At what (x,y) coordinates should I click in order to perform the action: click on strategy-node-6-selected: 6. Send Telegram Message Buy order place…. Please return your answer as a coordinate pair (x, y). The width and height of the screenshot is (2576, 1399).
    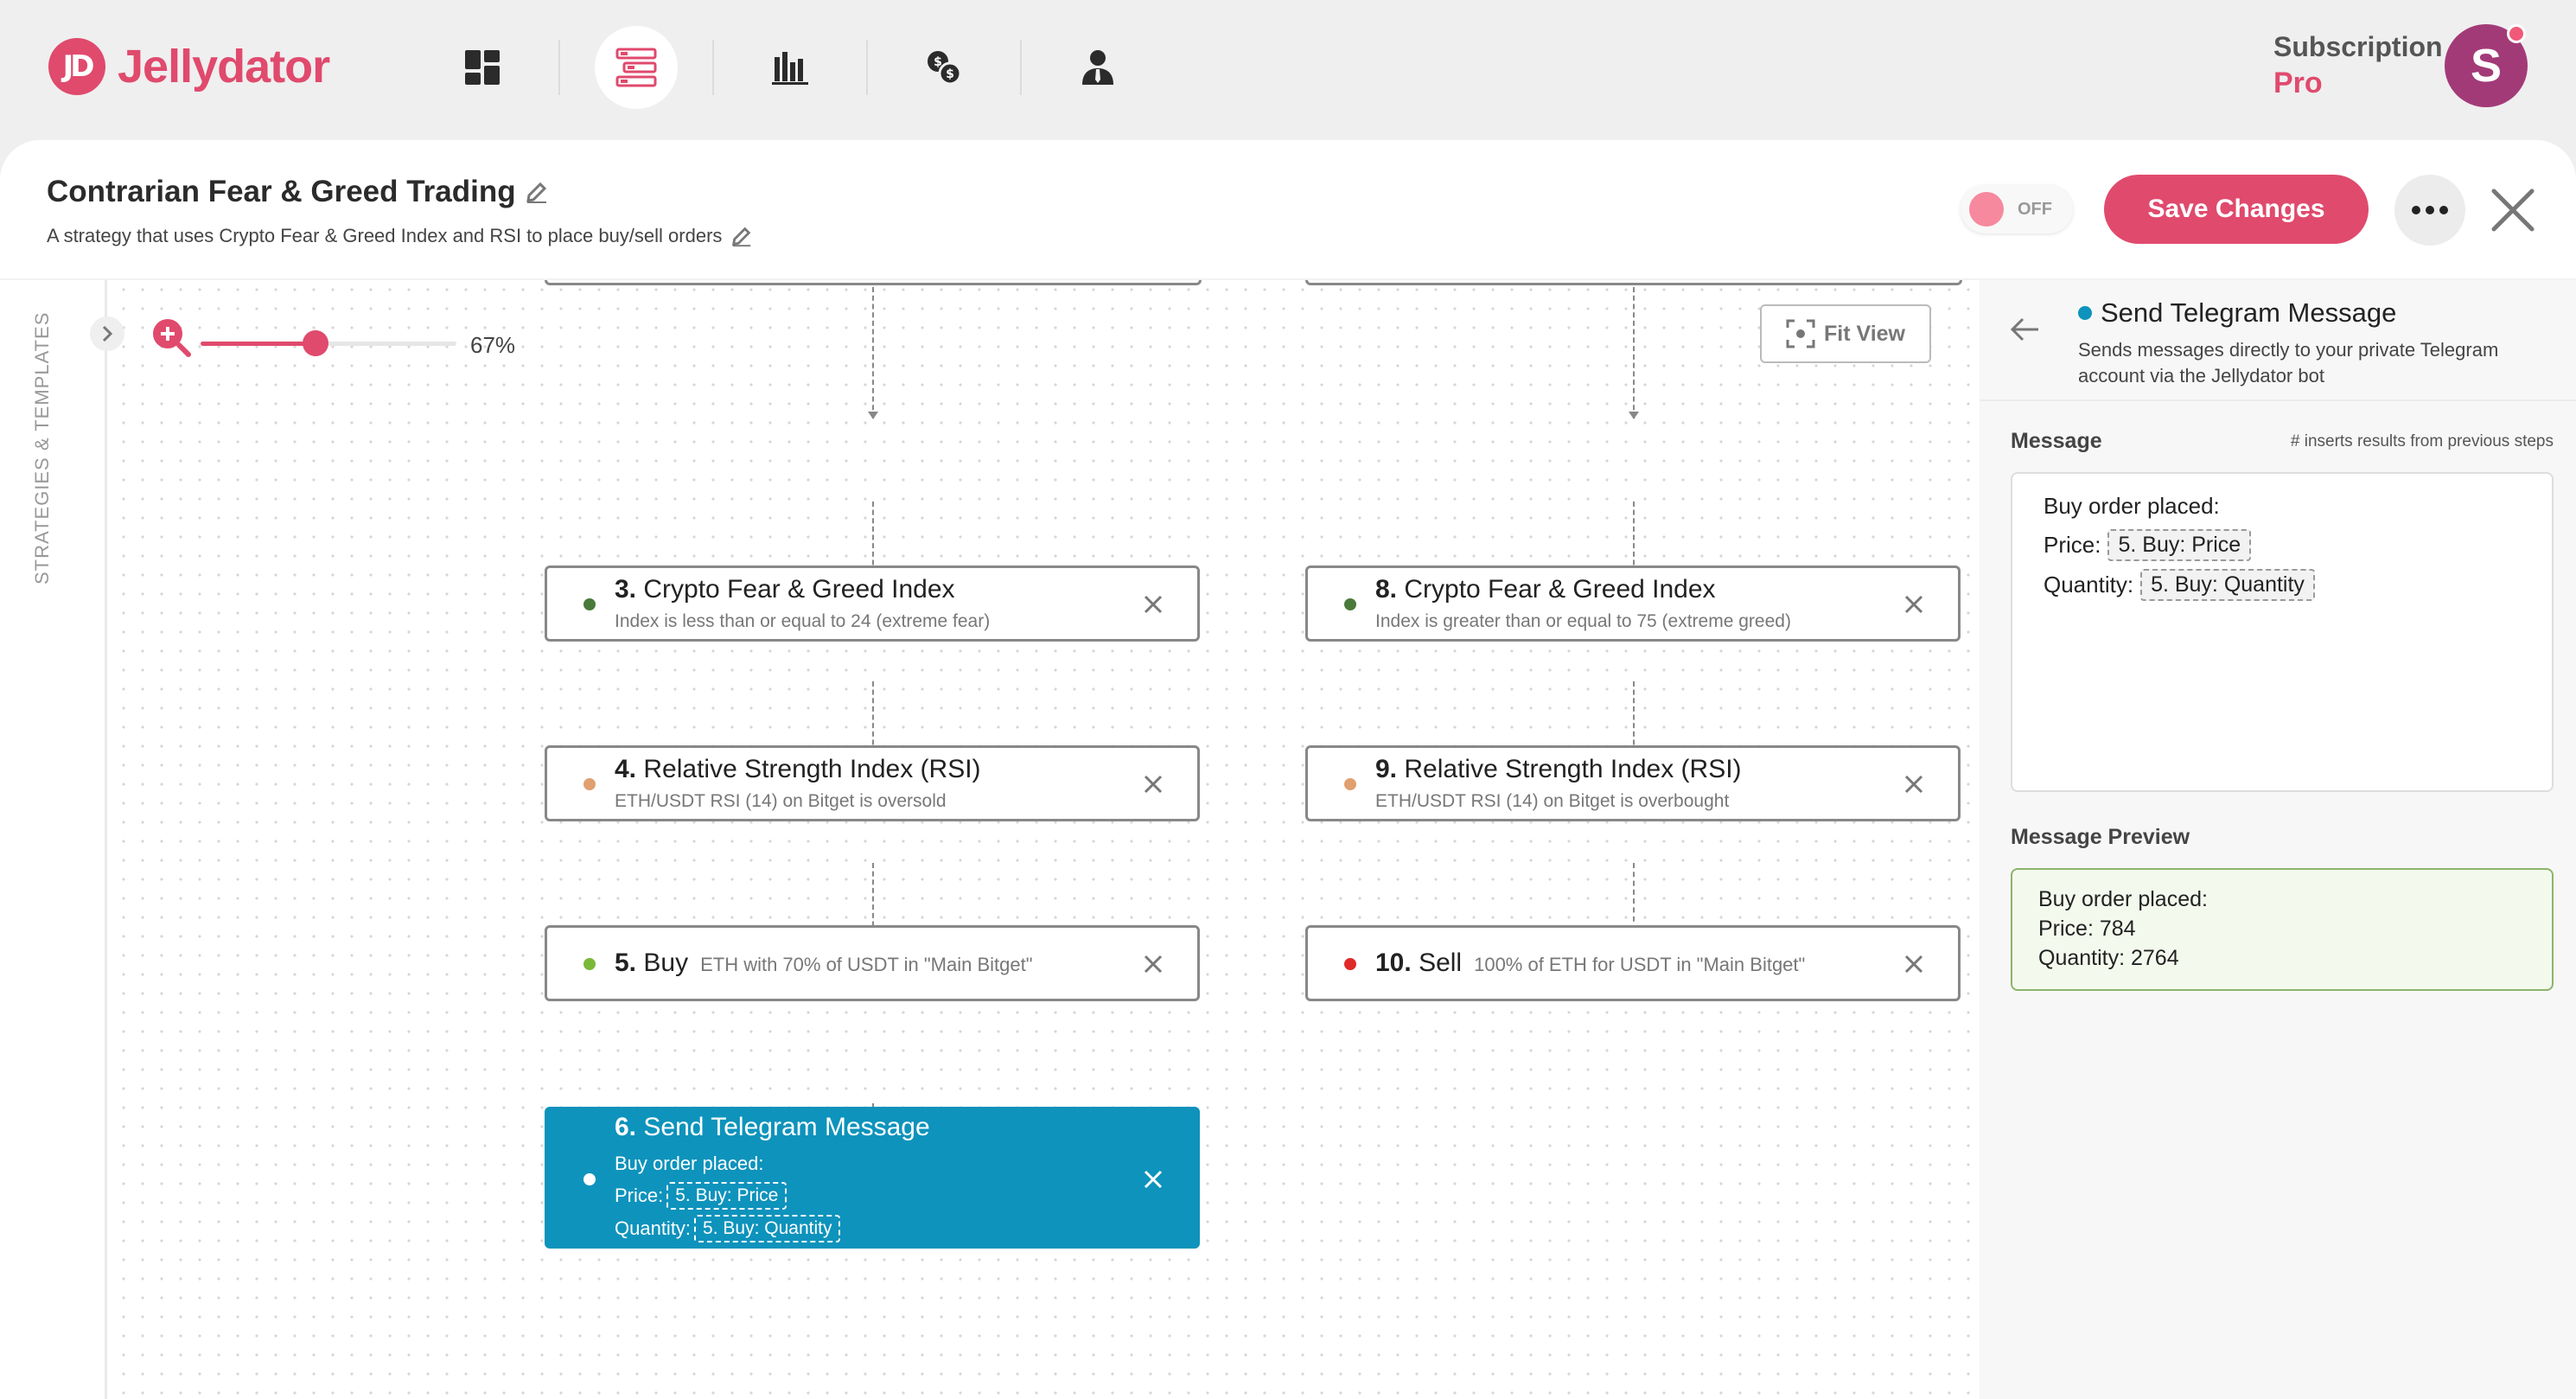
    Looking at the image, I should click on (872, 1178).